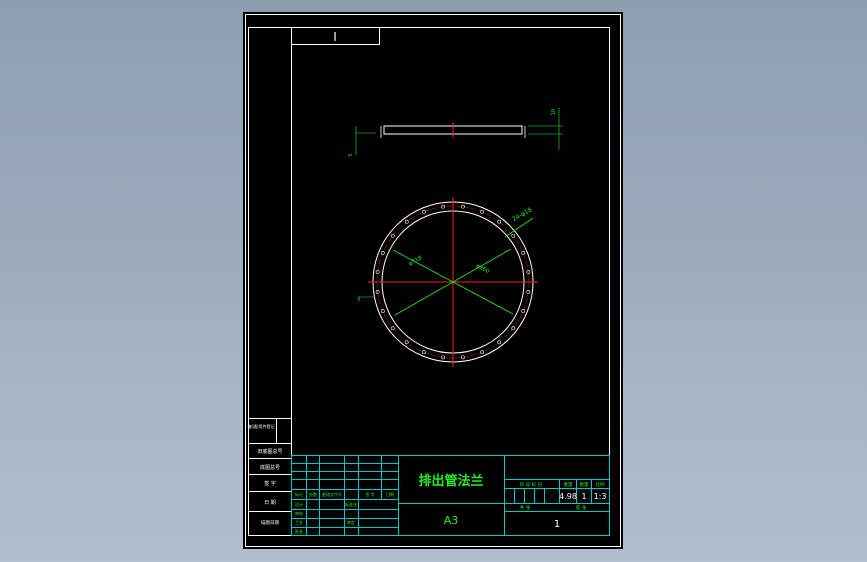 The width and height of the screenshot is (867, 562). Describe the element at coordinates (335, 37) in the screenshot. I see `sheet-marker: I` at that location.